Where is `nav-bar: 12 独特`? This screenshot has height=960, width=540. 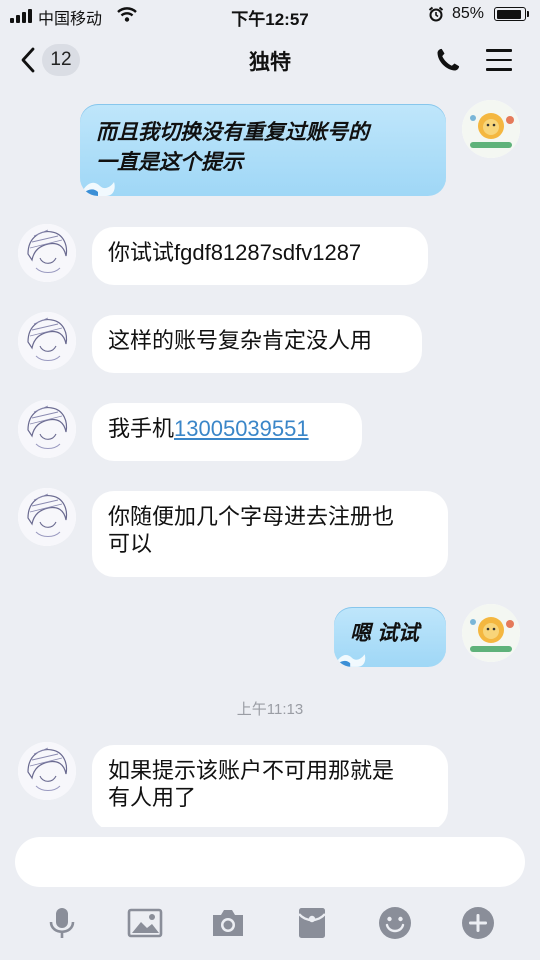 nav-bar: 12 独特 is located at coordinates (270, 60).